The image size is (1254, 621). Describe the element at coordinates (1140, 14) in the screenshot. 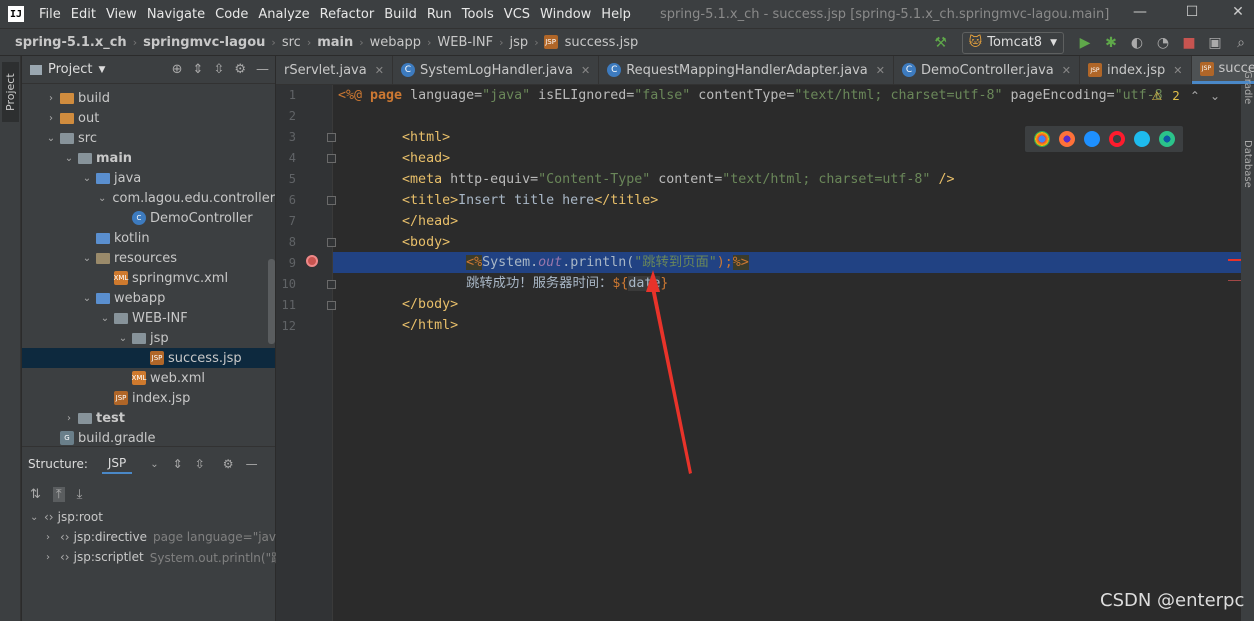

I see `minimize-icon: —` at that location.